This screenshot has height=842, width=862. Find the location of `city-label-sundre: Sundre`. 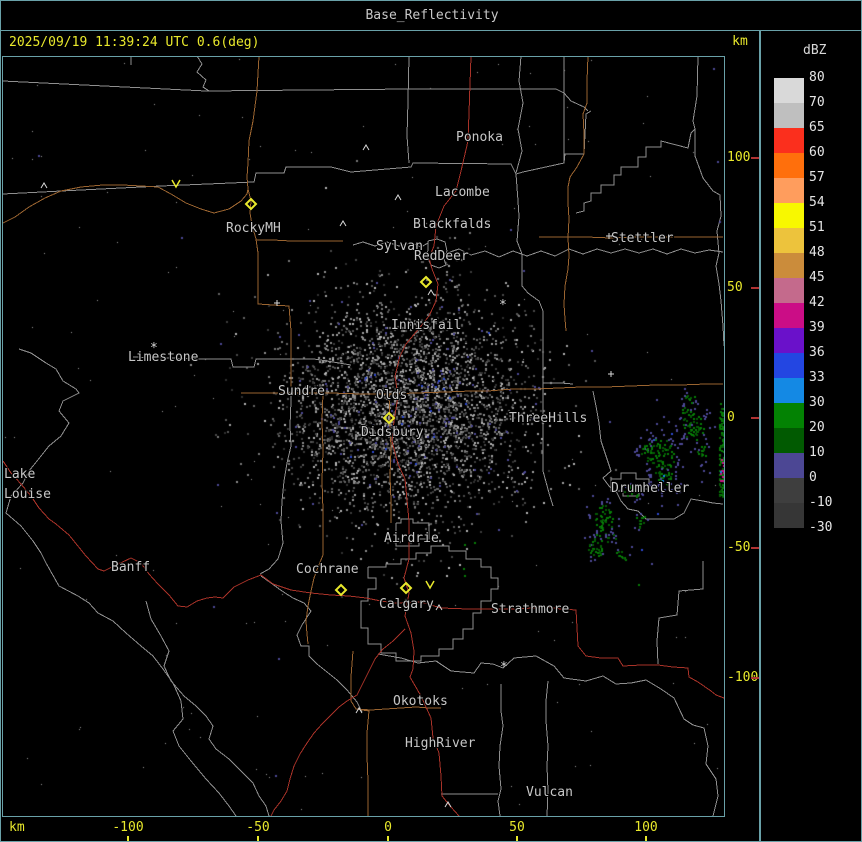

city-label-sundre: Sundre is located at coordinates (301, 391).